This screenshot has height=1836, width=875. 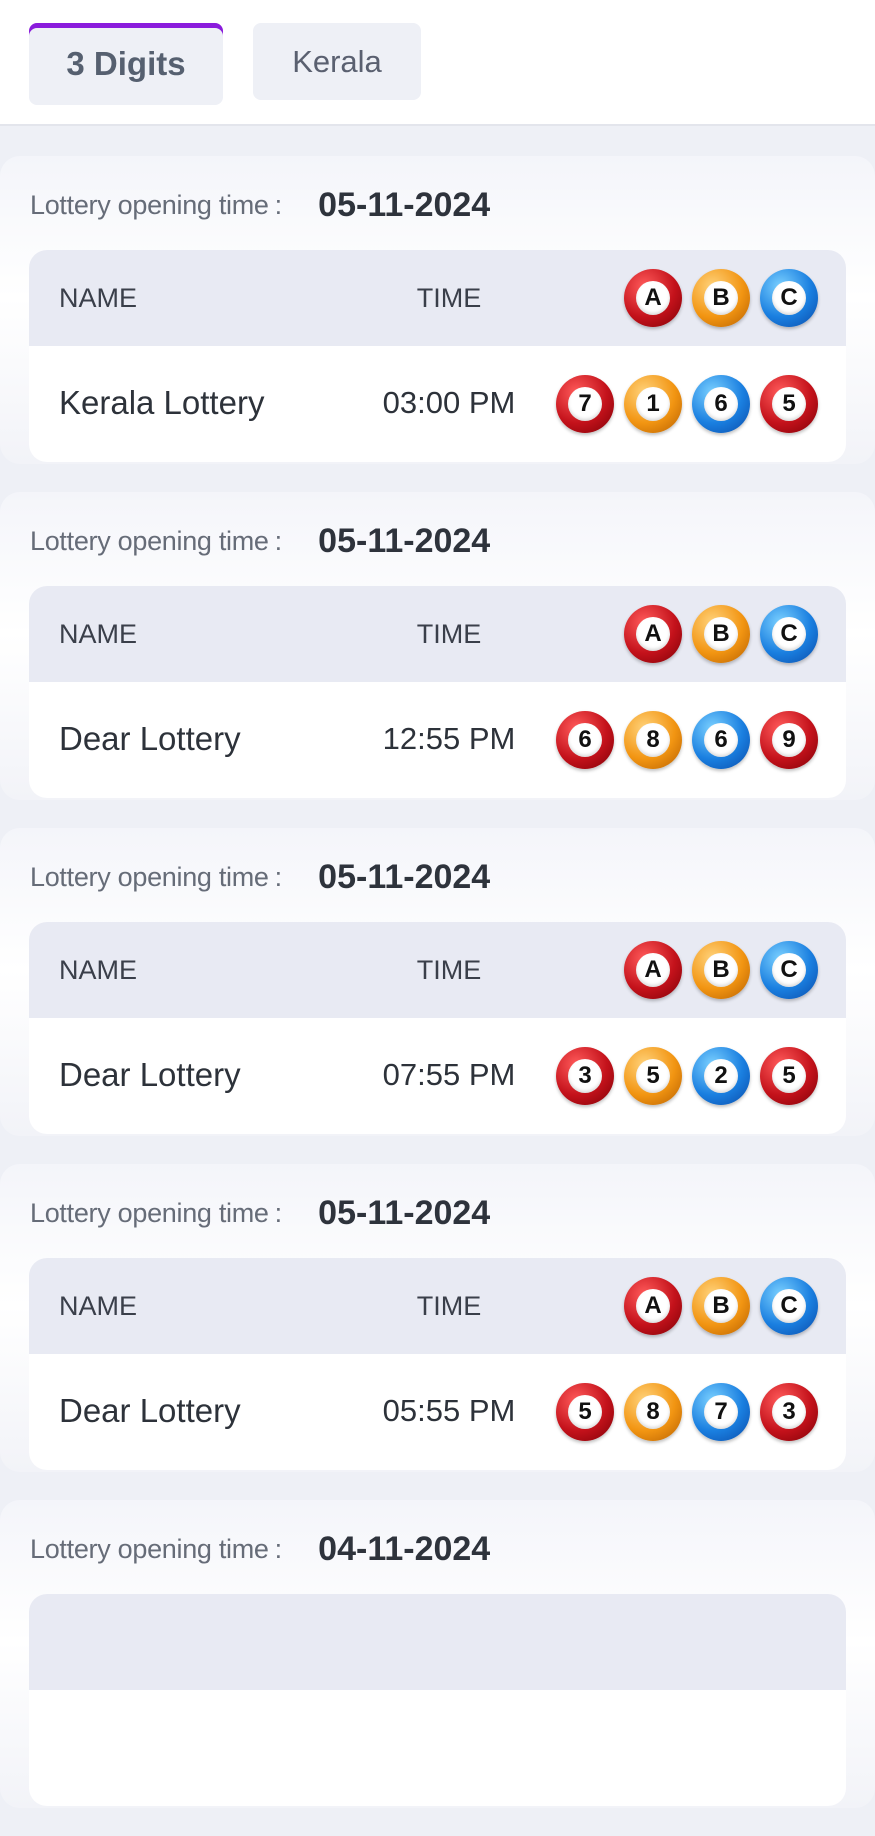 What do you see at coordinates (449, 738) in the screenshot?
I see `lottery-time: 12:55 PM` at bounding box center [449, 738].